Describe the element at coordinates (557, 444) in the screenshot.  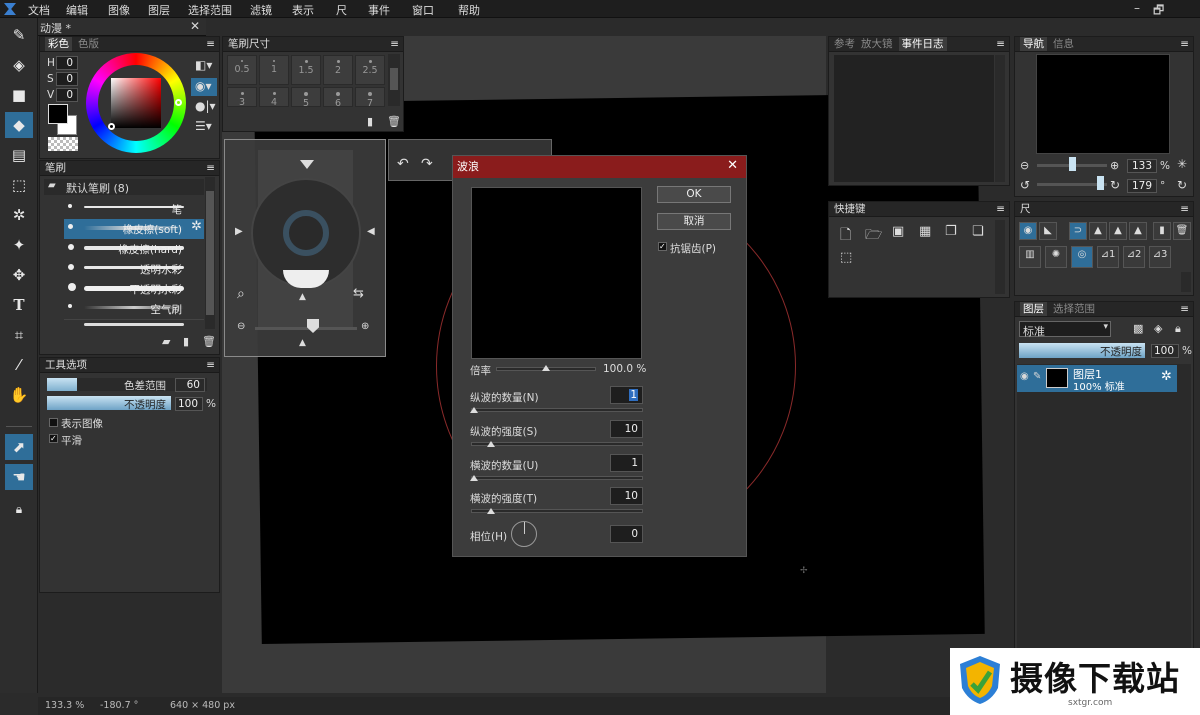
I see `v-strength-slider` at that location.